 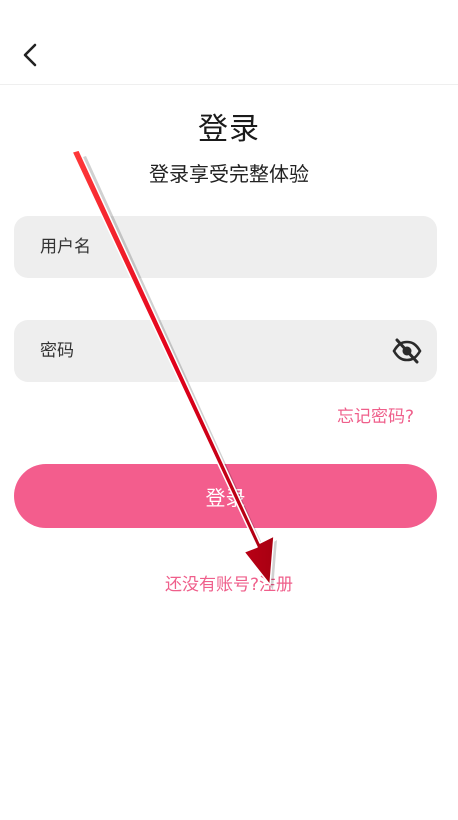 I want to click on chevron-left-icon, so click(x=30, y=55).